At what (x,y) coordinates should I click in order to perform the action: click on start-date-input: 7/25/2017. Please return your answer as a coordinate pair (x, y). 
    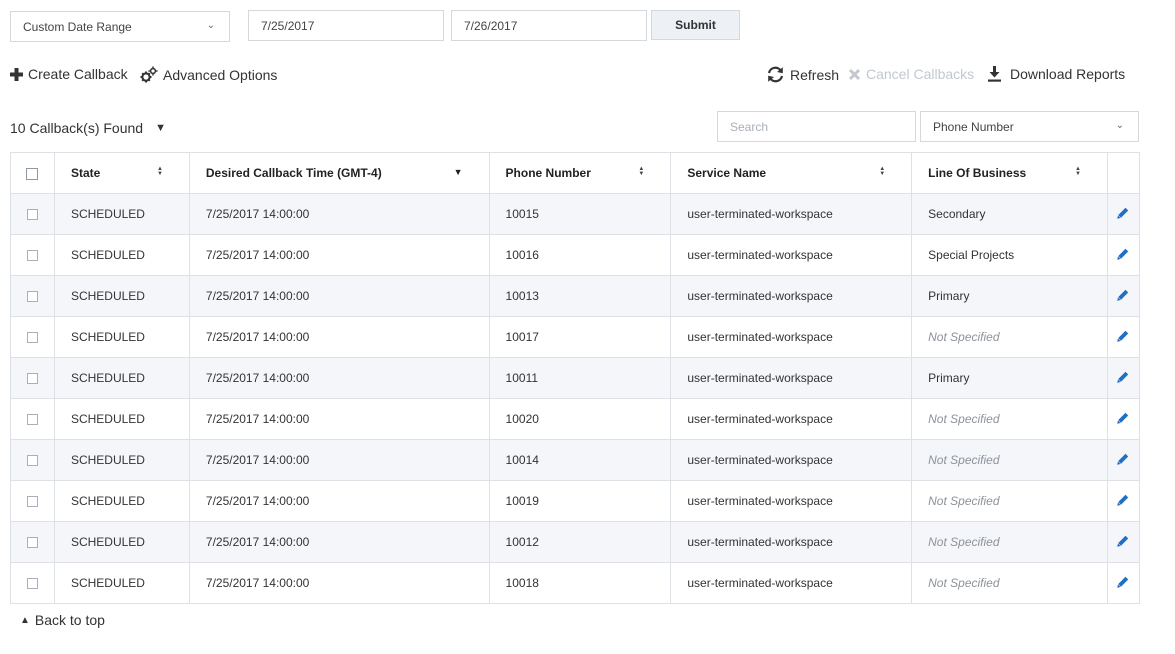
    Looking at the image, I should click on (346, 25).